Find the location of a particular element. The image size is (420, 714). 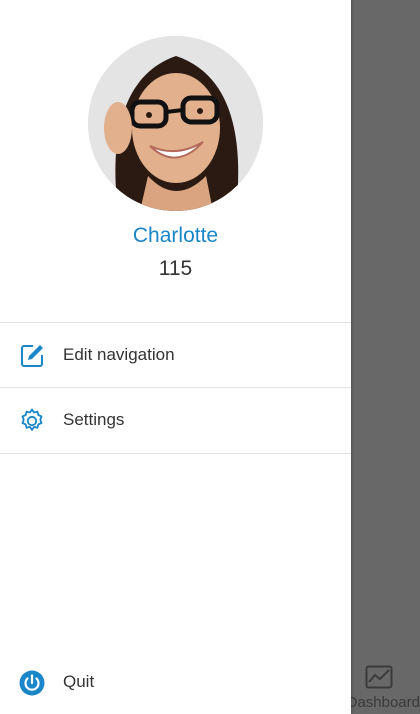

chart-icon is located at coordinates (379, 677).